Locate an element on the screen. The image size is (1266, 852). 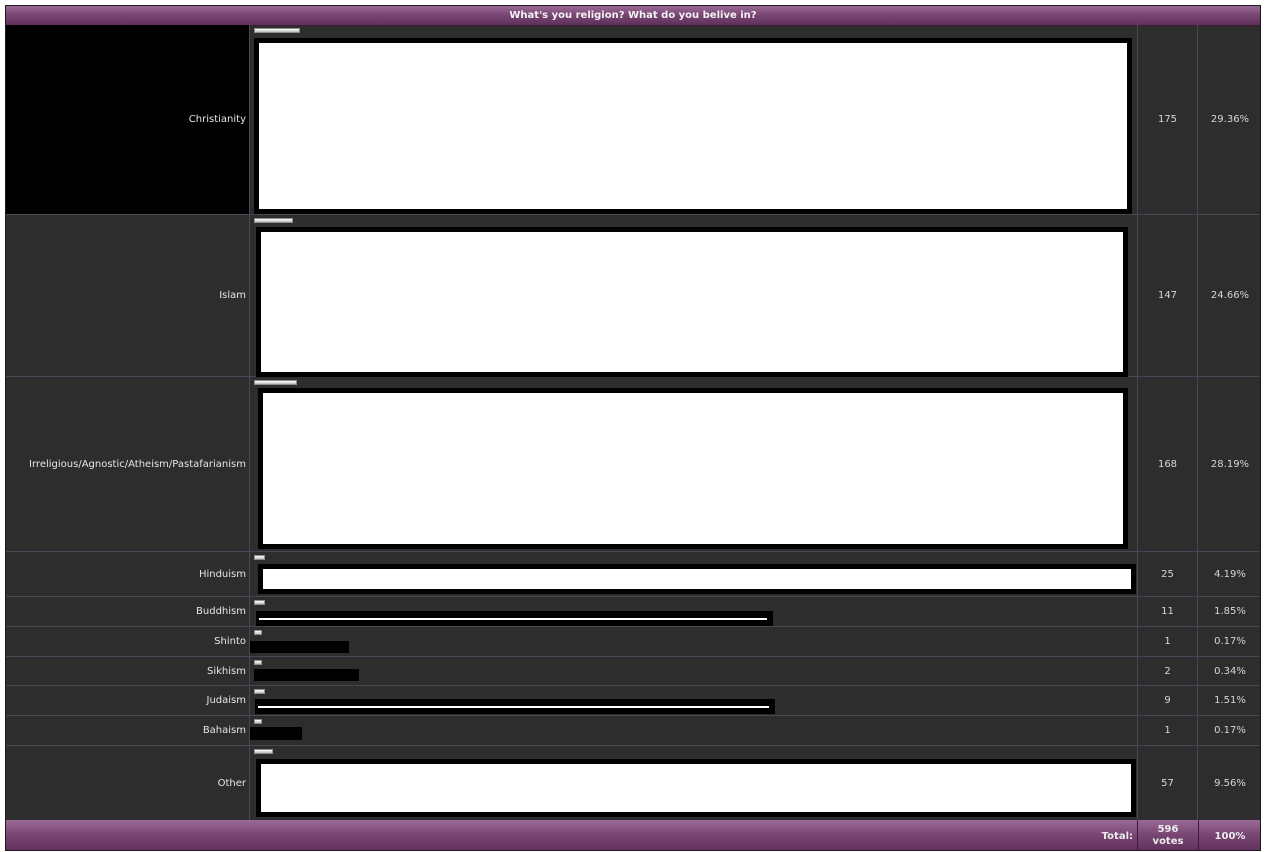
option-label-cell: Christianity is located at coordinates (128, 119).